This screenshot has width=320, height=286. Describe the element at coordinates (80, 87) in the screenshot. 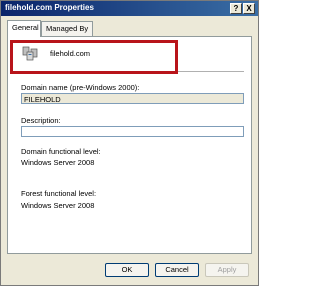

I see `netbios-label: Domain name (pre-Windows 2000):` at that location.